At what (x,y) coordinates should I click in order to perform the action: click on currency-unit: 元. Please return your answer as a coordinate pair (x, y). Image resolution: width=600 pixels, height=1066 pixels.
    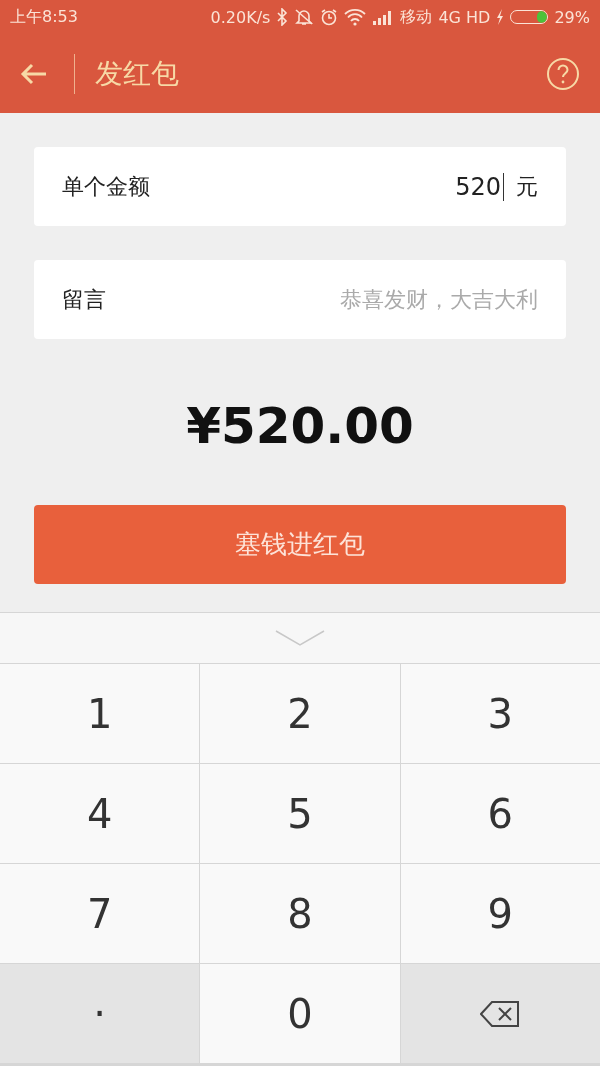
    Looking at the image, I should click on (527, 186).